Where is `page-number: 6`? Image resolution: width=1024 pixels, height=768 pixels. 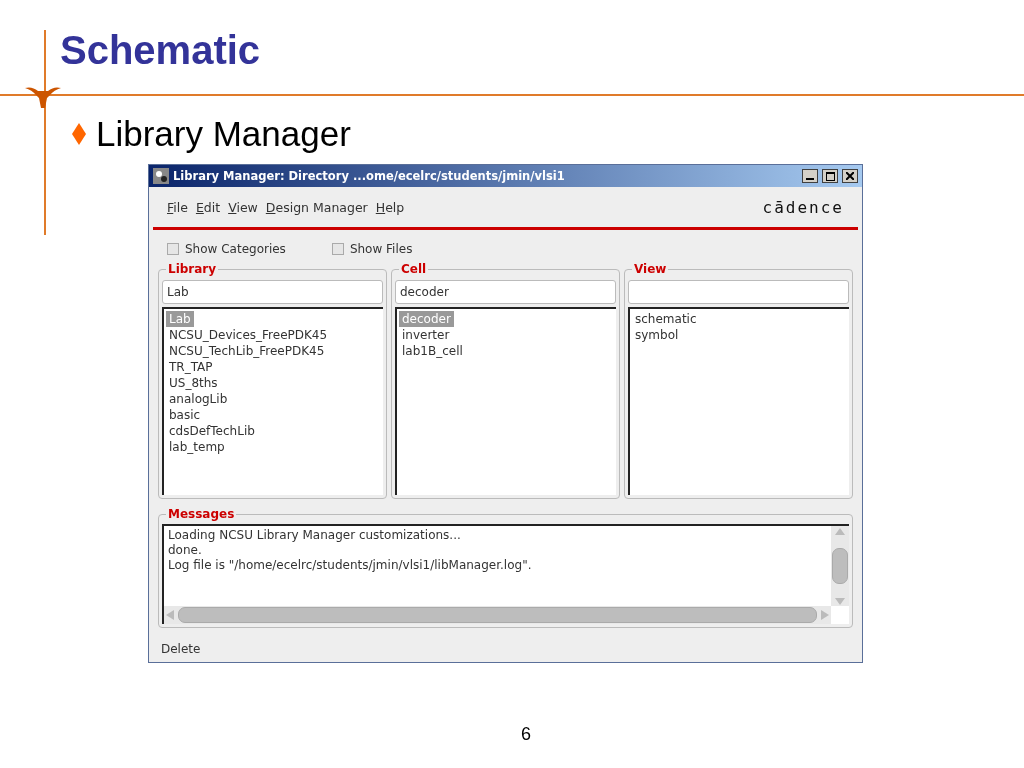
page-number: 6 is located at coordinates (526, 734).